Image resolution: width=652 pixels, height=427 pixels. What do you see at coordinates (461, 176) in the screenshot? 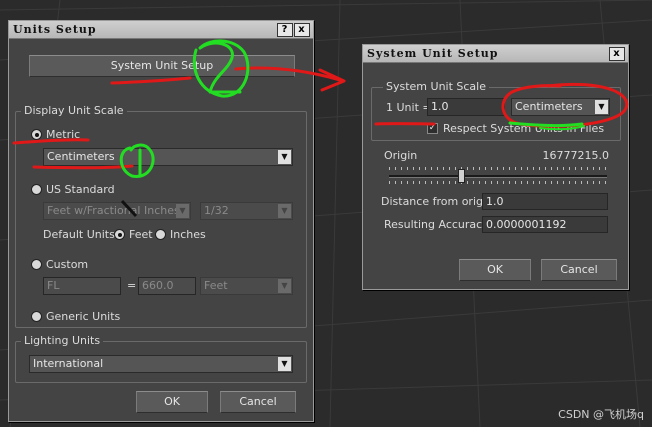
I see `origin-slider-thumb` at bounding box center [461, 176].